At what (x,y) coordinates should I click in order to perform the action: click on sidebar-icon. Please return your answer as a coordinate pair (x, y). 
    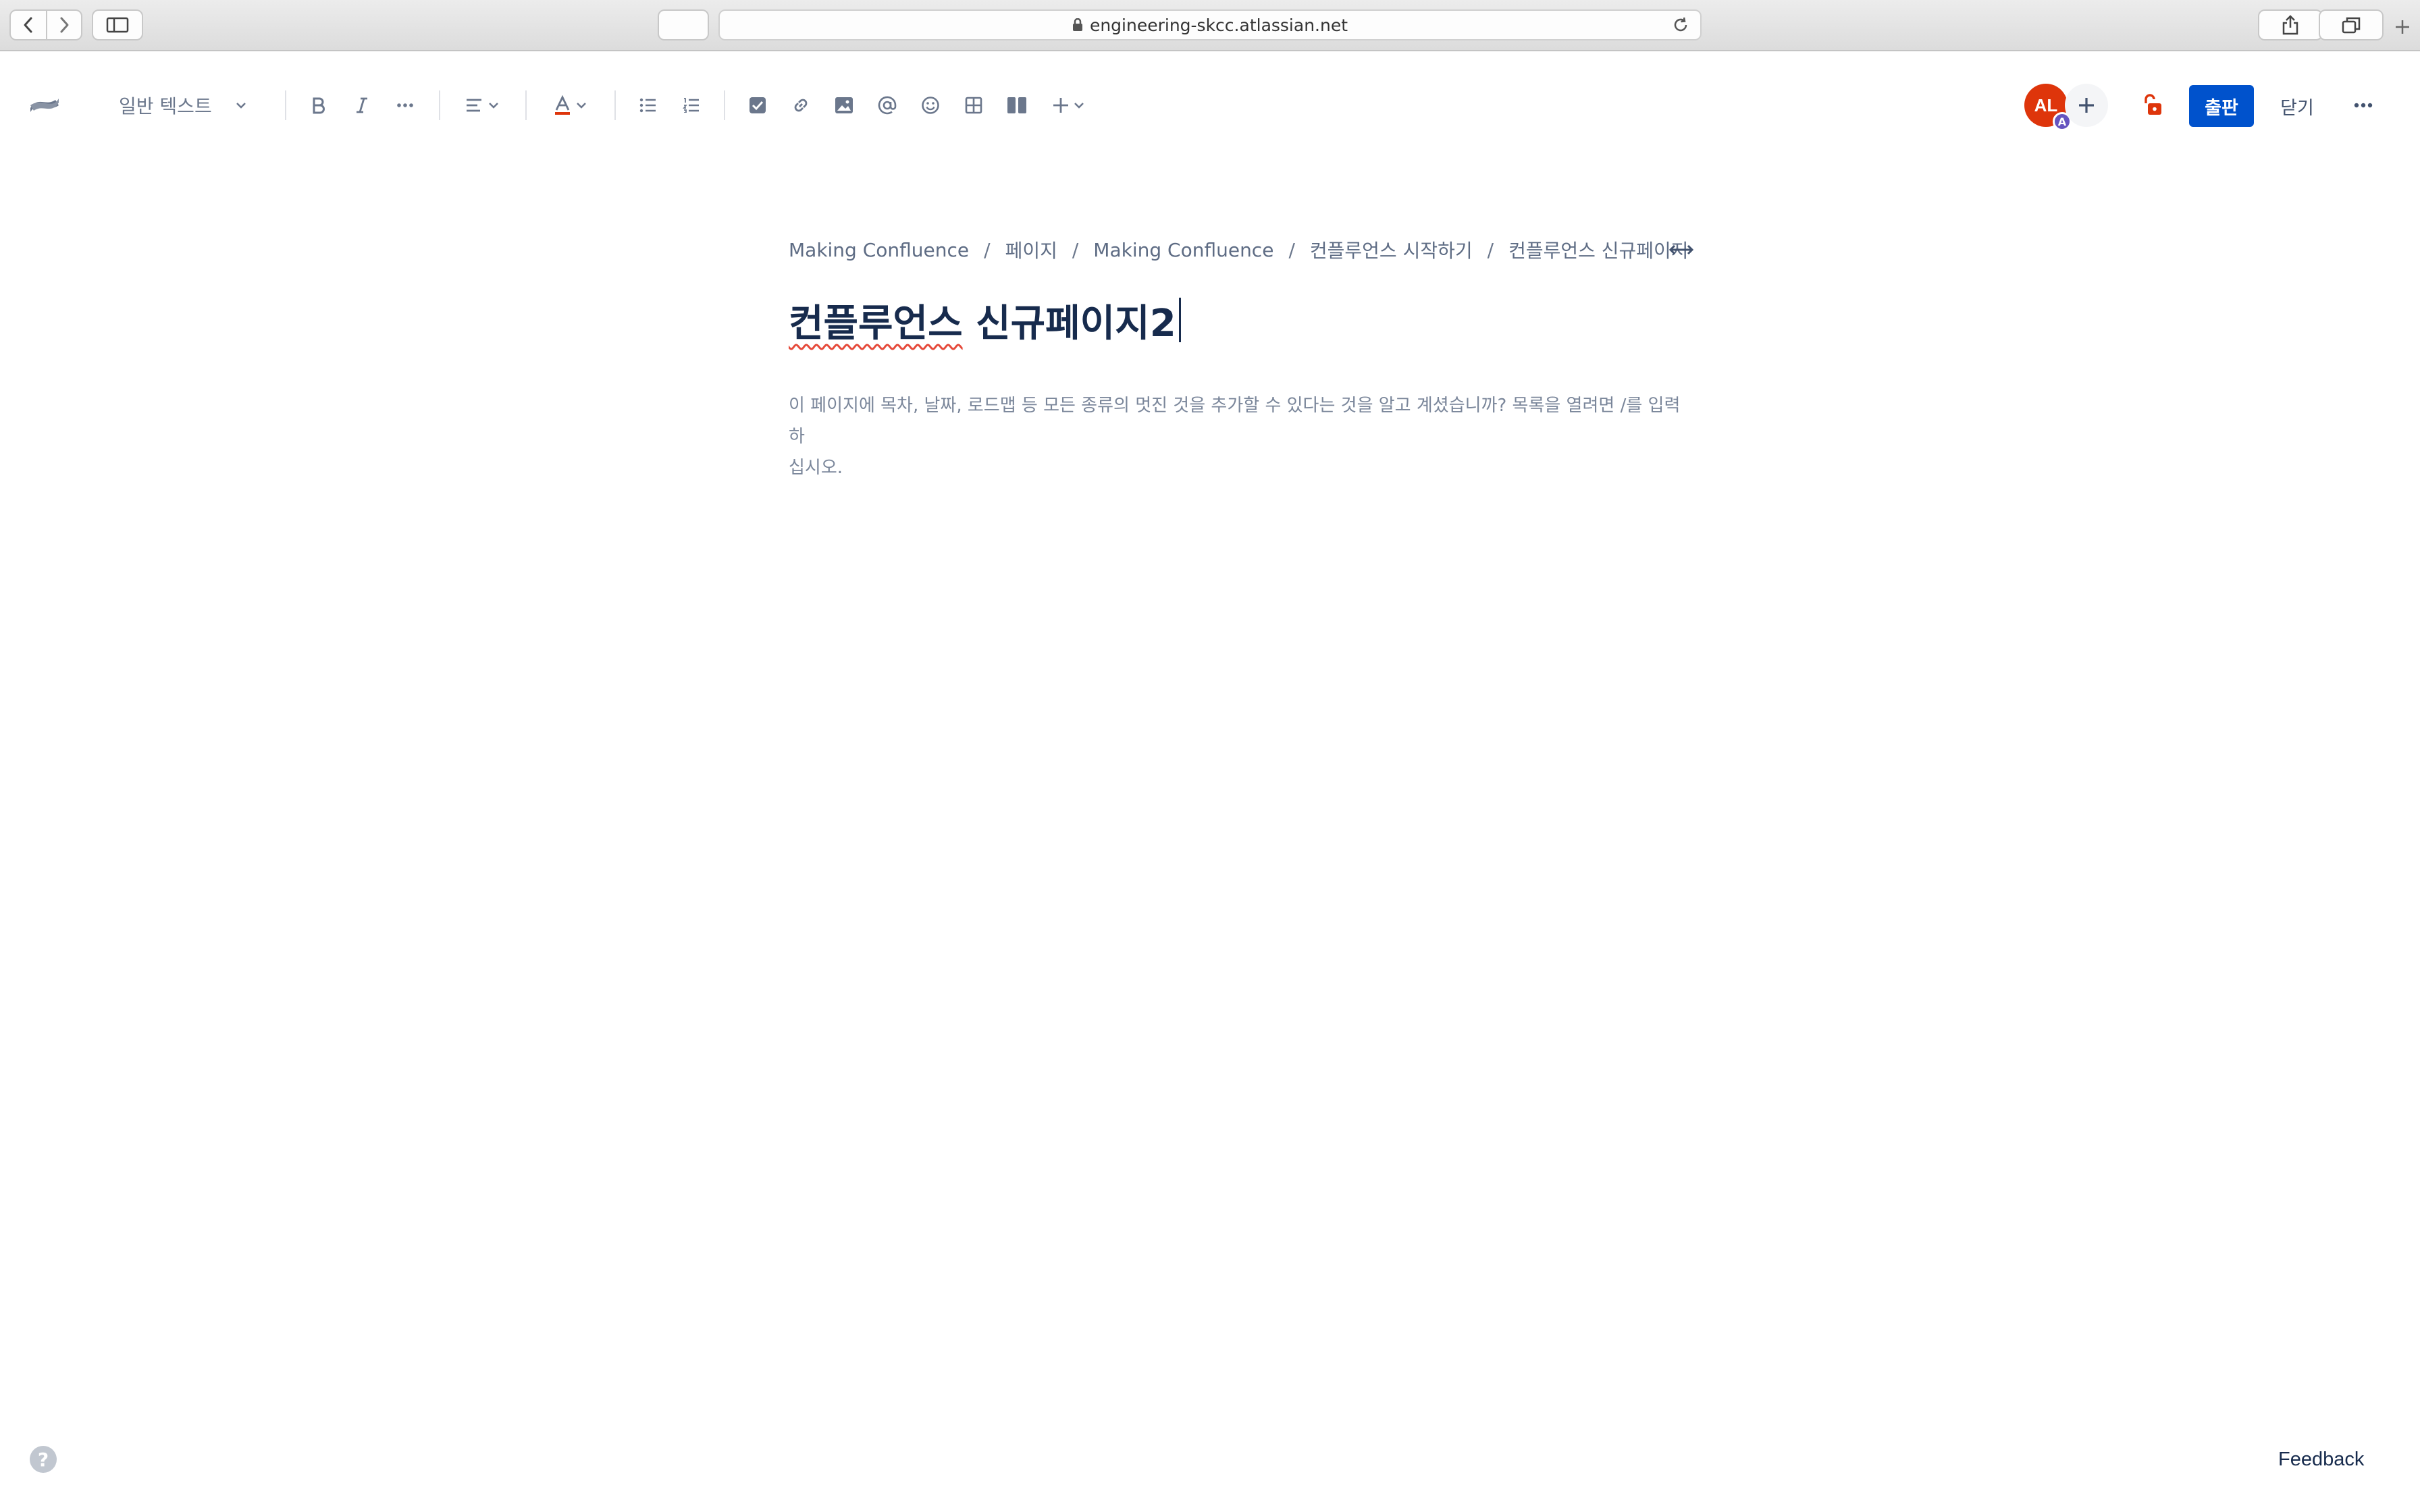
    Looking at the image, I should click on (117, 25).